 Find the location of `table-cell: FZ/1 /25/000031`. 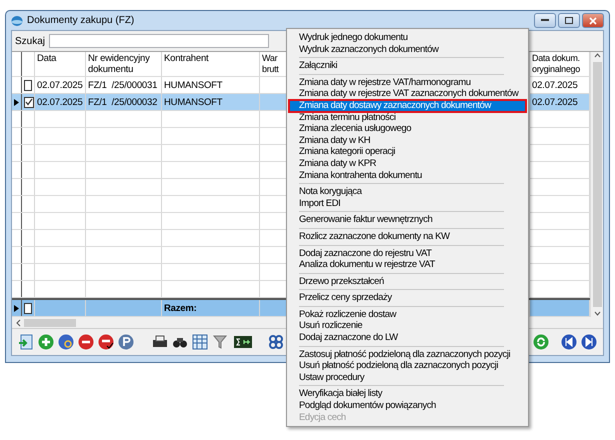

table-cell: FZ/1 /25/000031 is located at coordinates (123, 85).